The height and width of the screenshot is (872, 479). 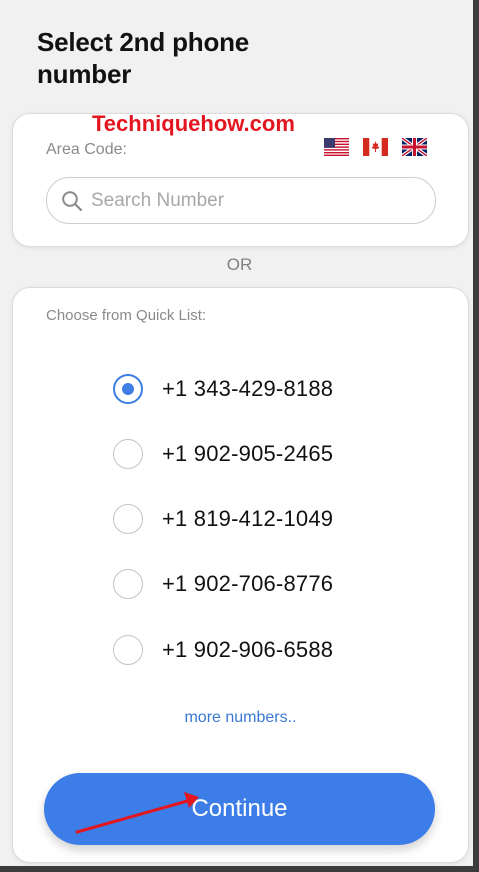 What do you see at coordinates (336, 147) in the screenshot?
I see `us-flag-icon` at bounding box center [336, 147].